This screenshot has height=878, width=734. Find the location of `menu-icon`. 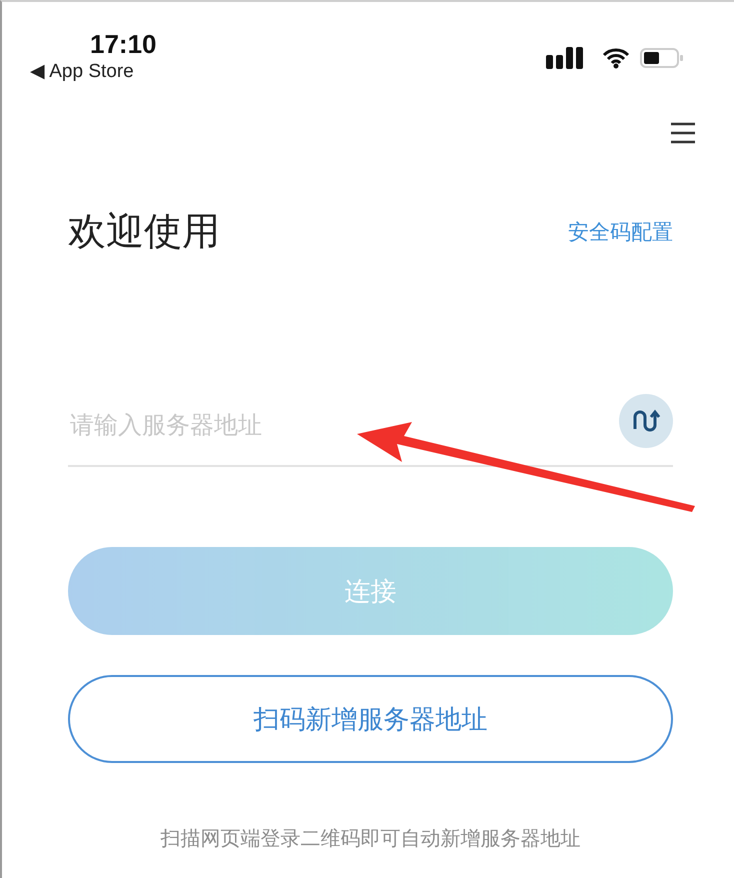

menu-icon is located at coordinates (683, 133).